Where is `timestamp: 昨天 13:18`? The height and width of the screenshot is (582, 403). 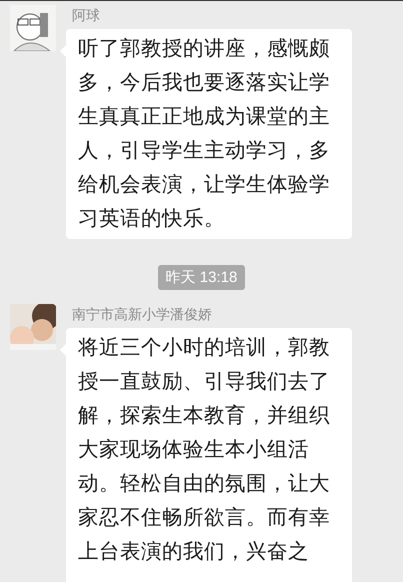 timestamp: 昨天 13:18 is located at coordinates (202, 277).